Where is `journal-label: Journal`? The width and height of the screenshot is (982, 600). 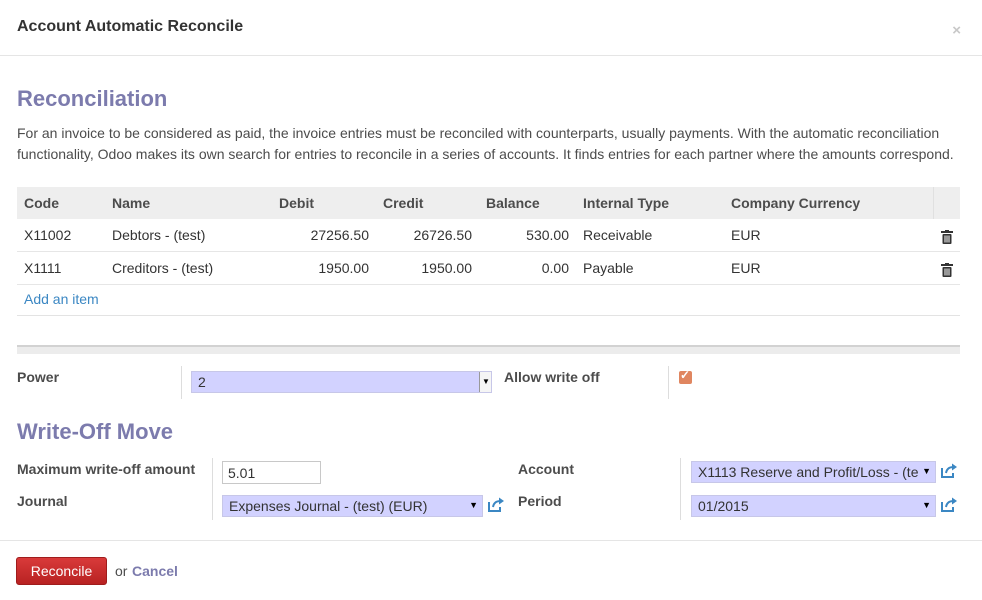
journal-label: Journal is located at coordinates (42, 501).